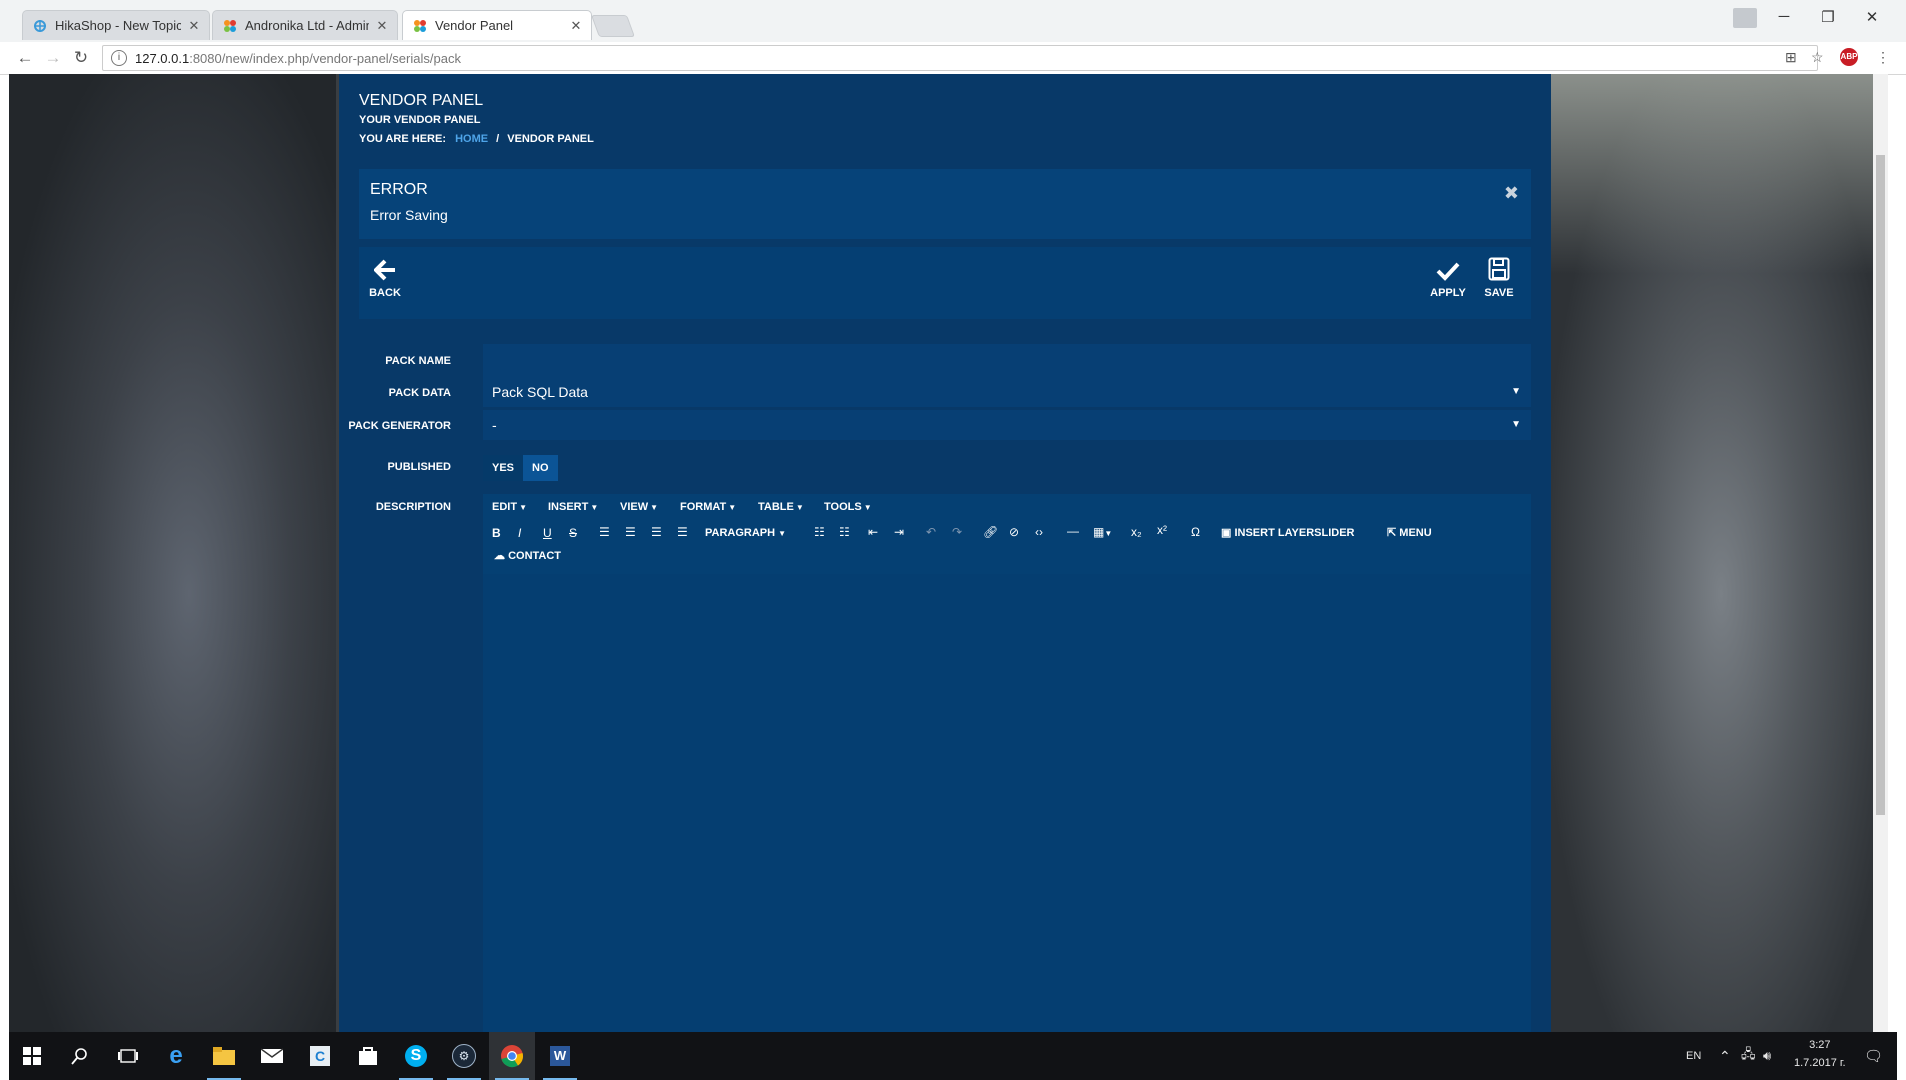 The image size is (1906, 1080). What do you see at coordinates (471, 139) in the screenshot?
I see `breadcrumb-home-link: HOME` at bounding box center [471, 139].